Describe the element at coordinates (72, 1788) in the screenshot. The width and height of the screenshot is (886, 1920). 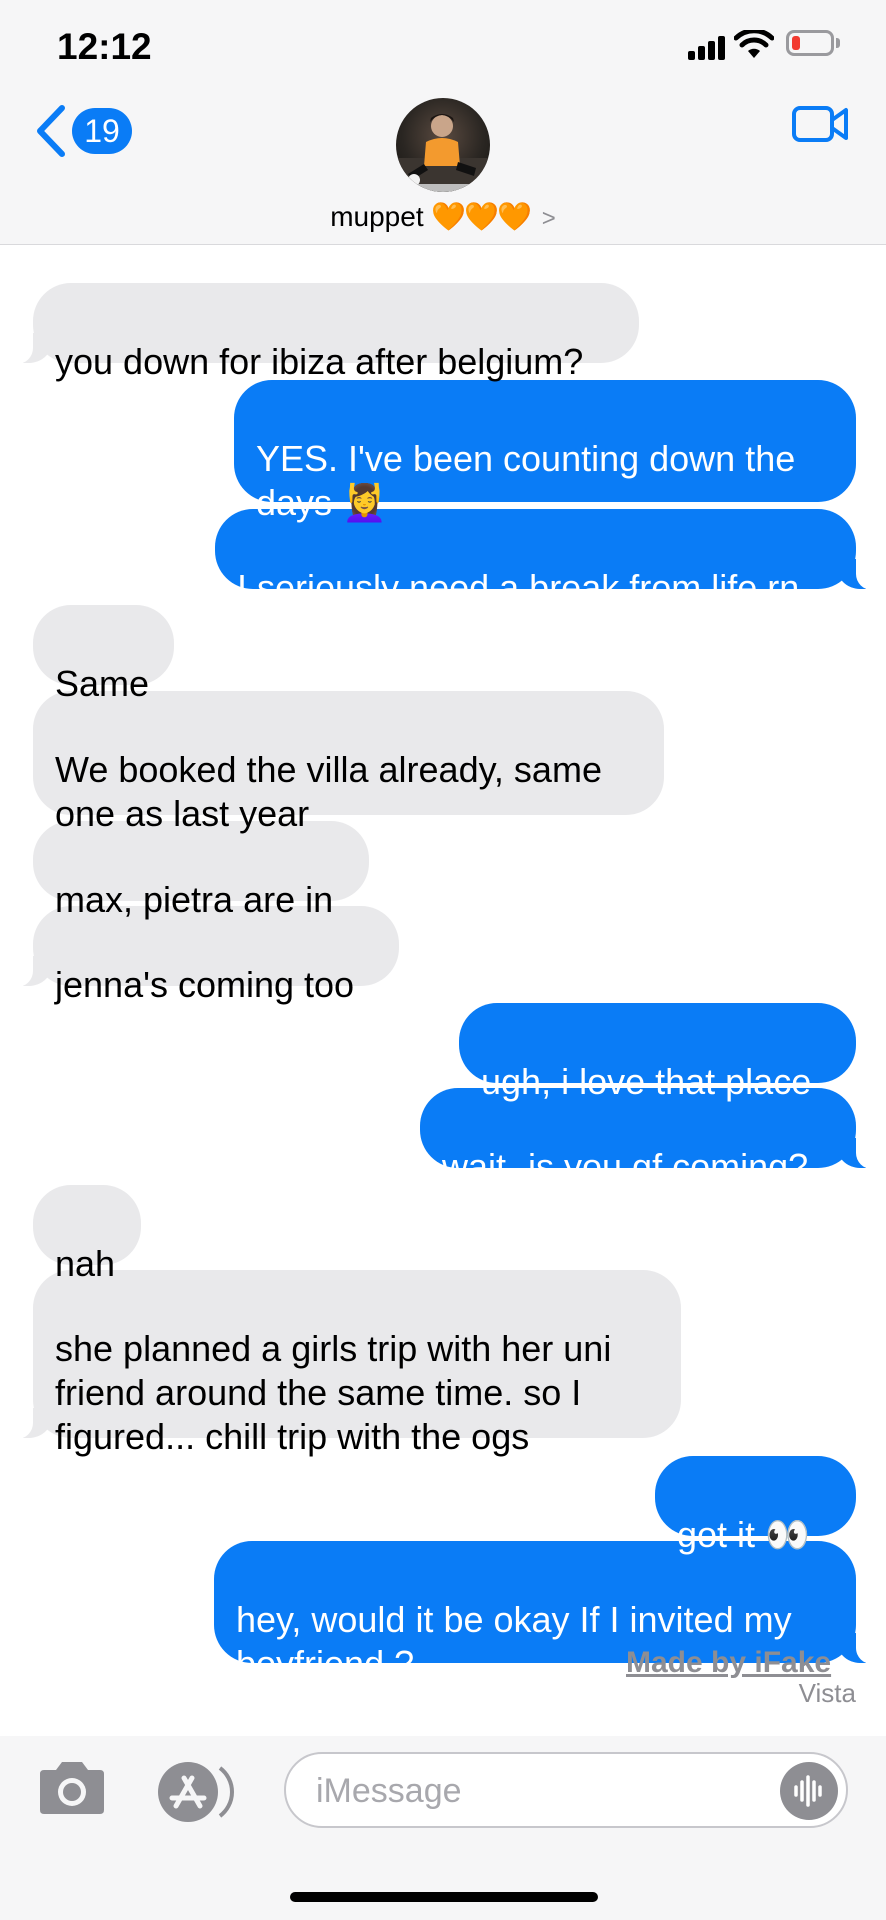
I see `camera-icon` at that location.